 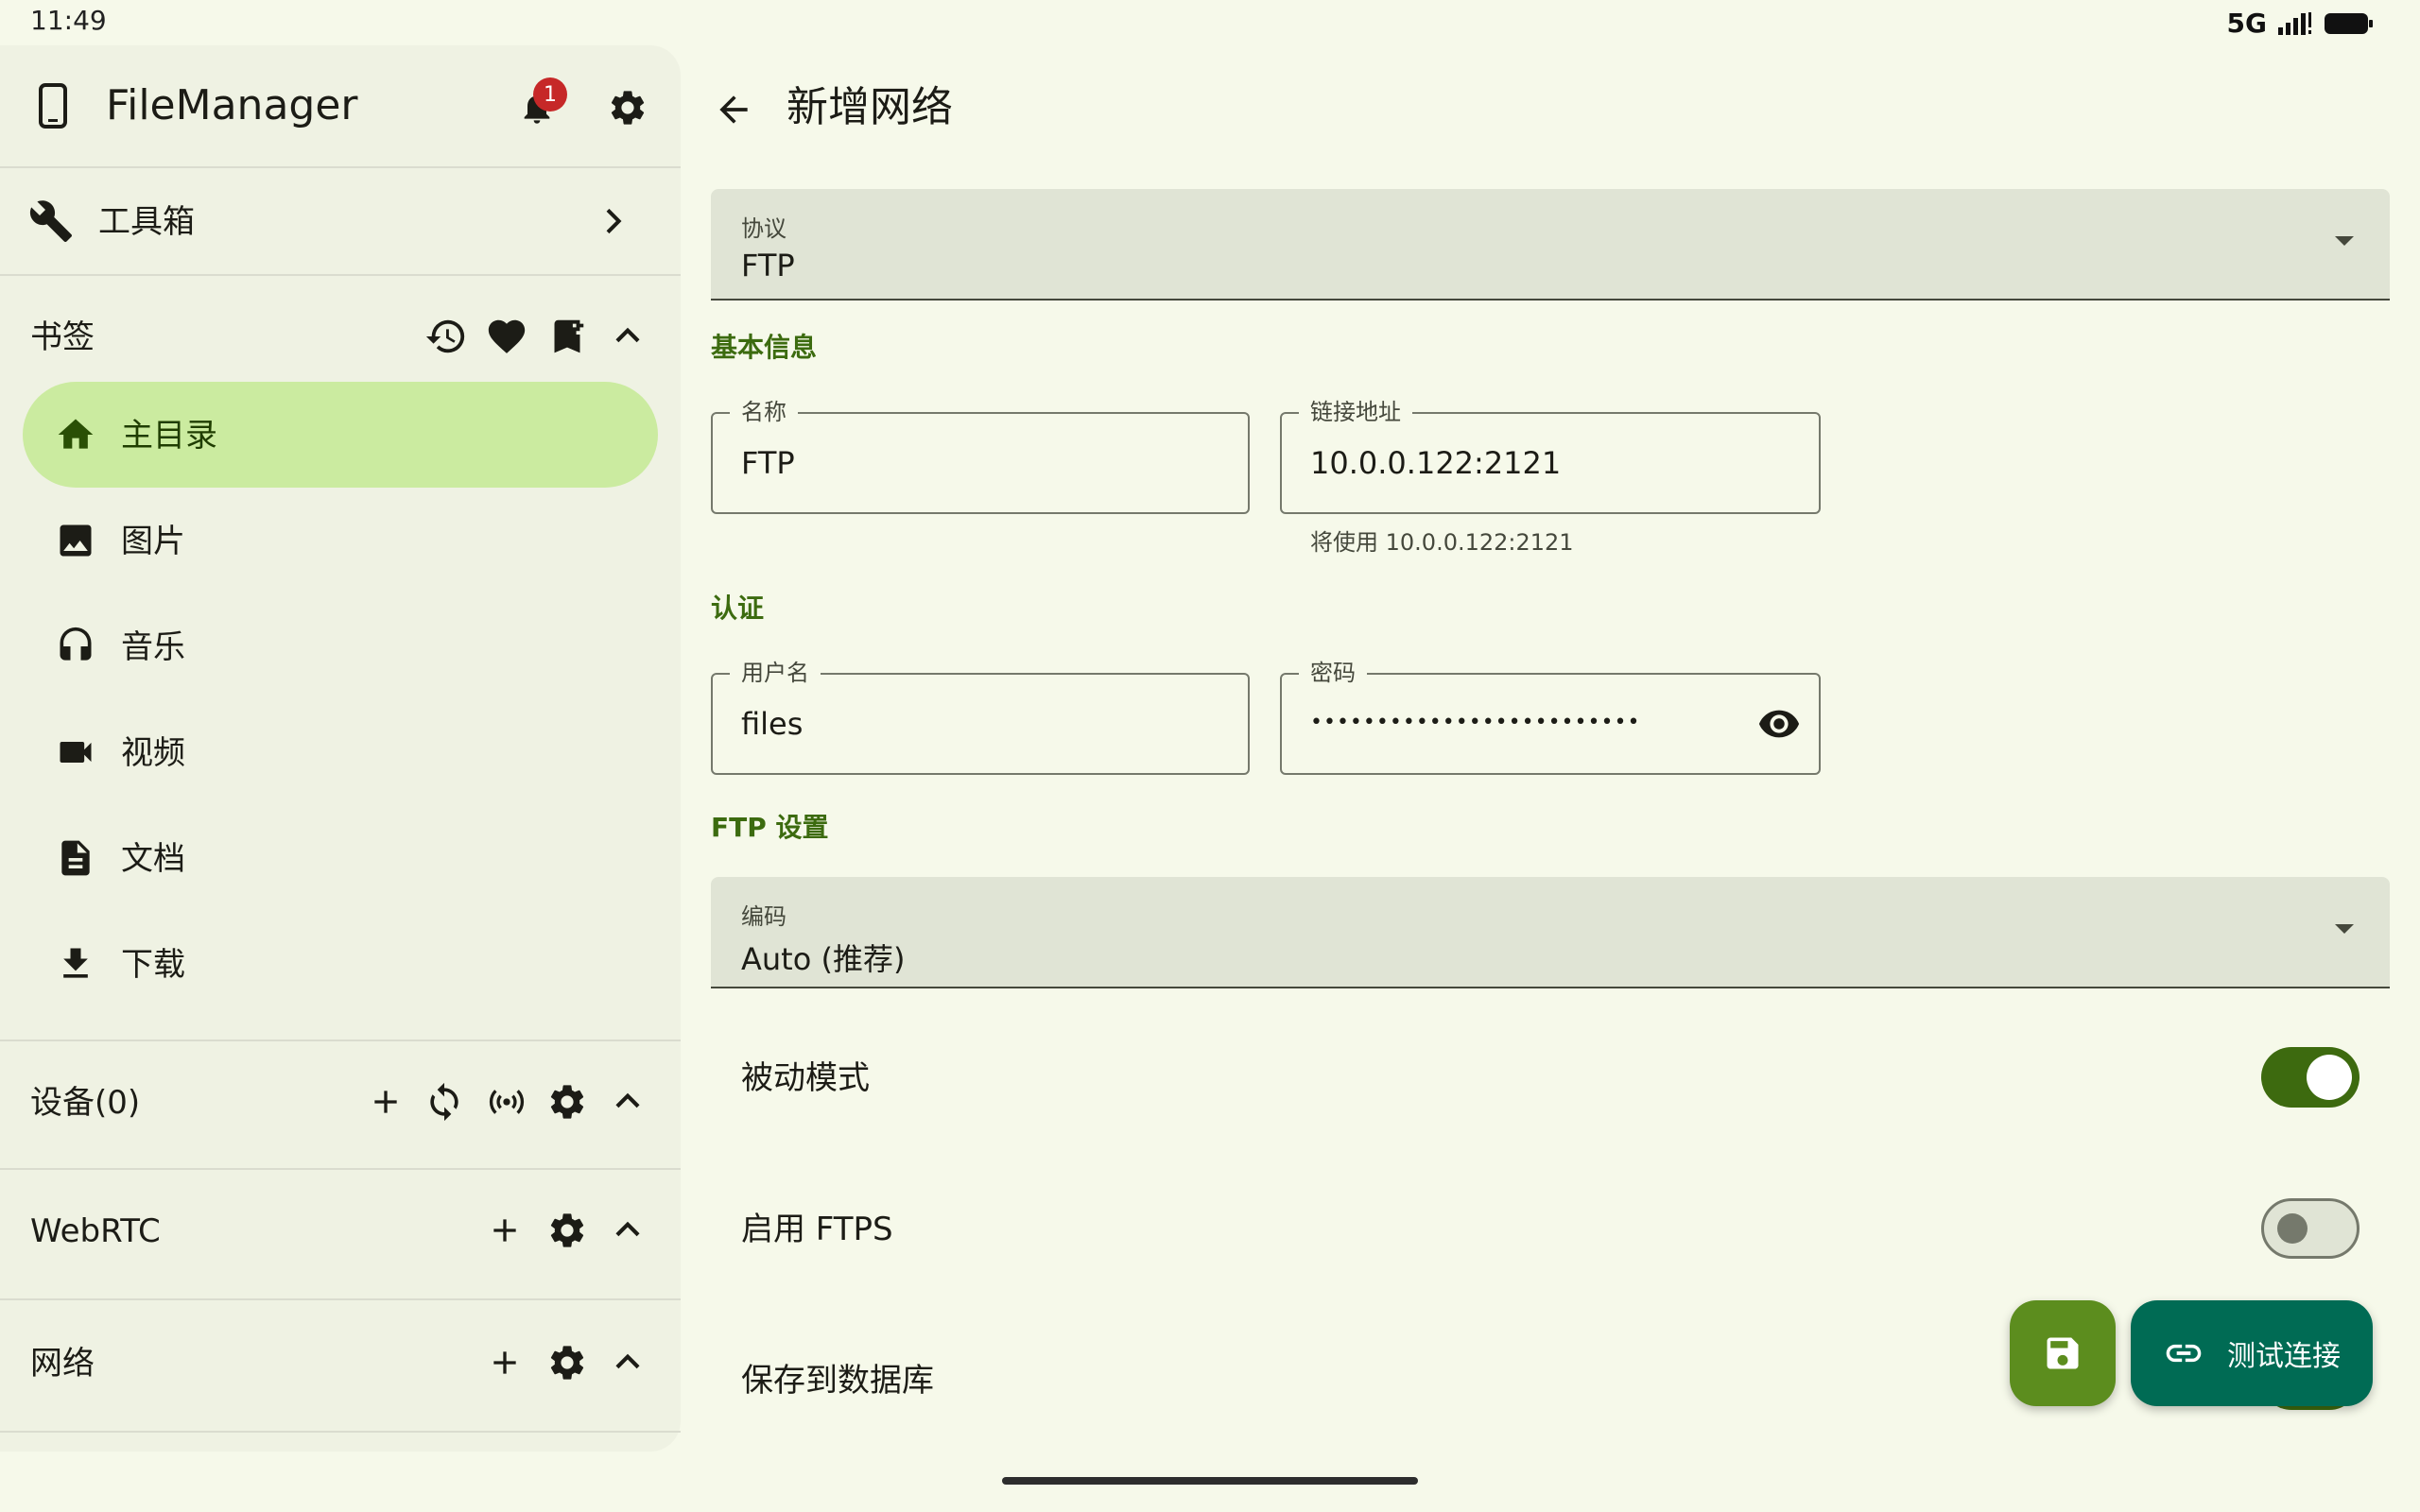 I want to click on network-settings-button, so click(x=568, y=1362).